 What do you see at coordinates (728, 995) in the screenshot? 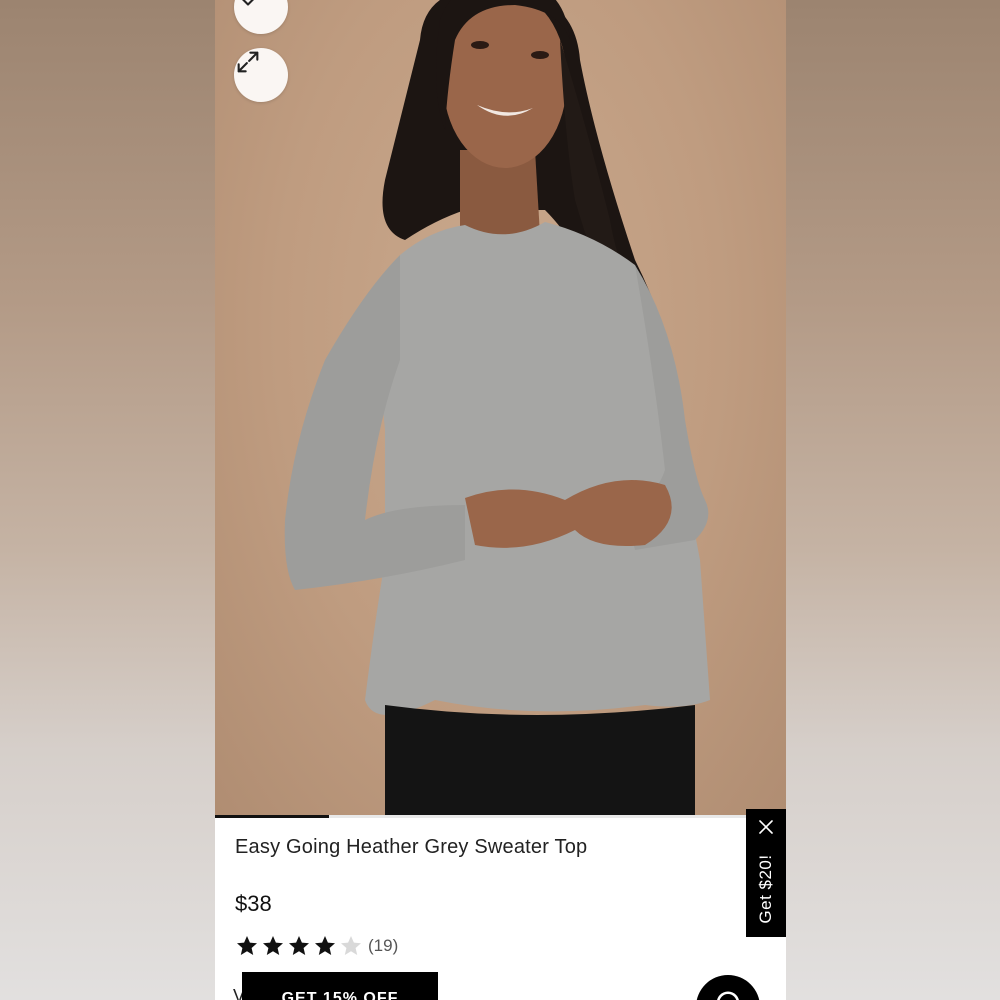
I see `chat-icon` at bounding box center [728, 995].